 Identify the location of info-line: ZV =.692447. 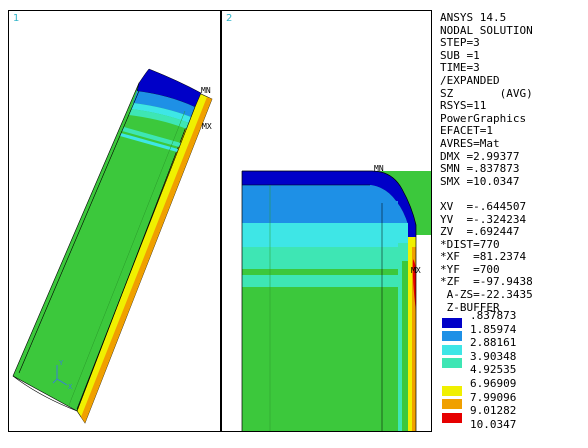
(480, 232).